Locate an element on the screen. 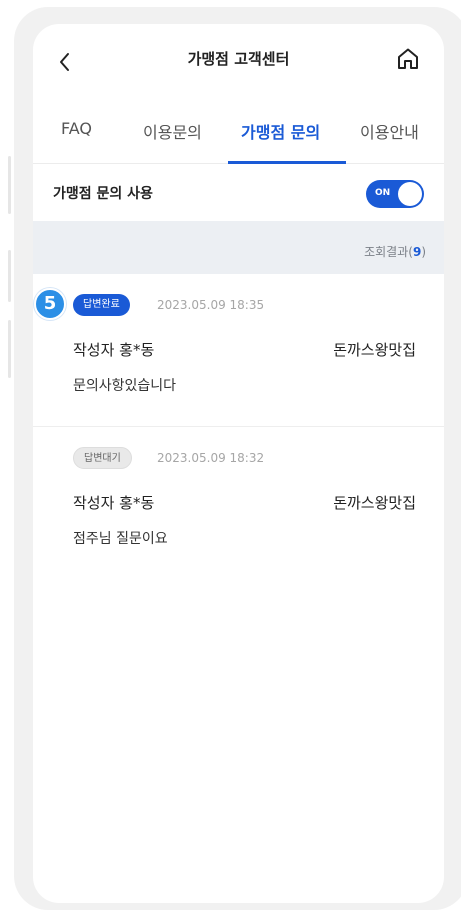 The width and height of the screenshot is (461, 918). result-label: 조회결과 is located at coordinates (386, 252).